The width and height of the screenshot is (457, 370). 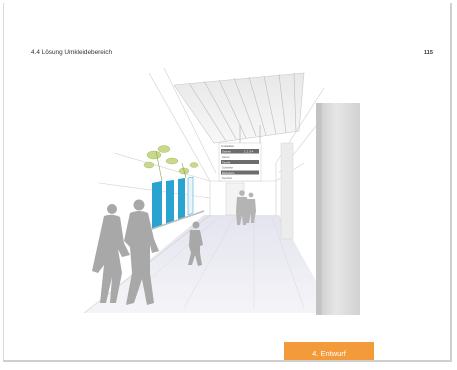 What do you see at coordinates (329, 351) in the screenshot?
I see `chapter-tab: 4. Entwurf` at bounding box center [329, 351].